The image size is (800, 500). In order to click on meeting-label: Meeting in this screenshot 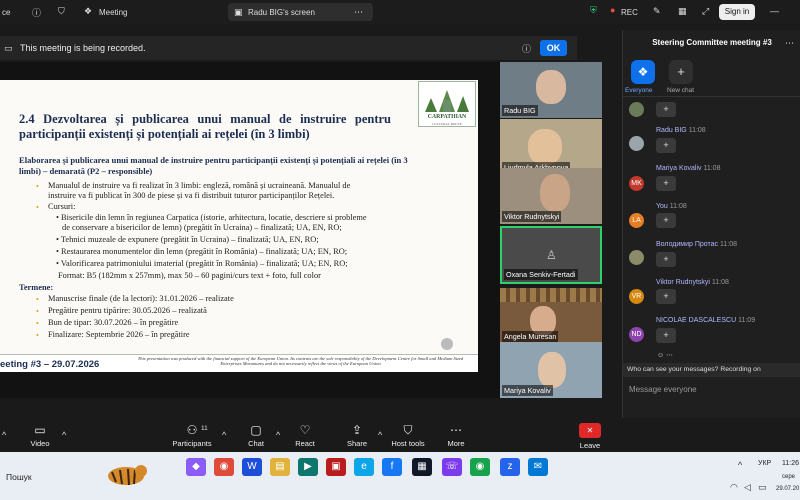, I will do `click(113, 12)`.